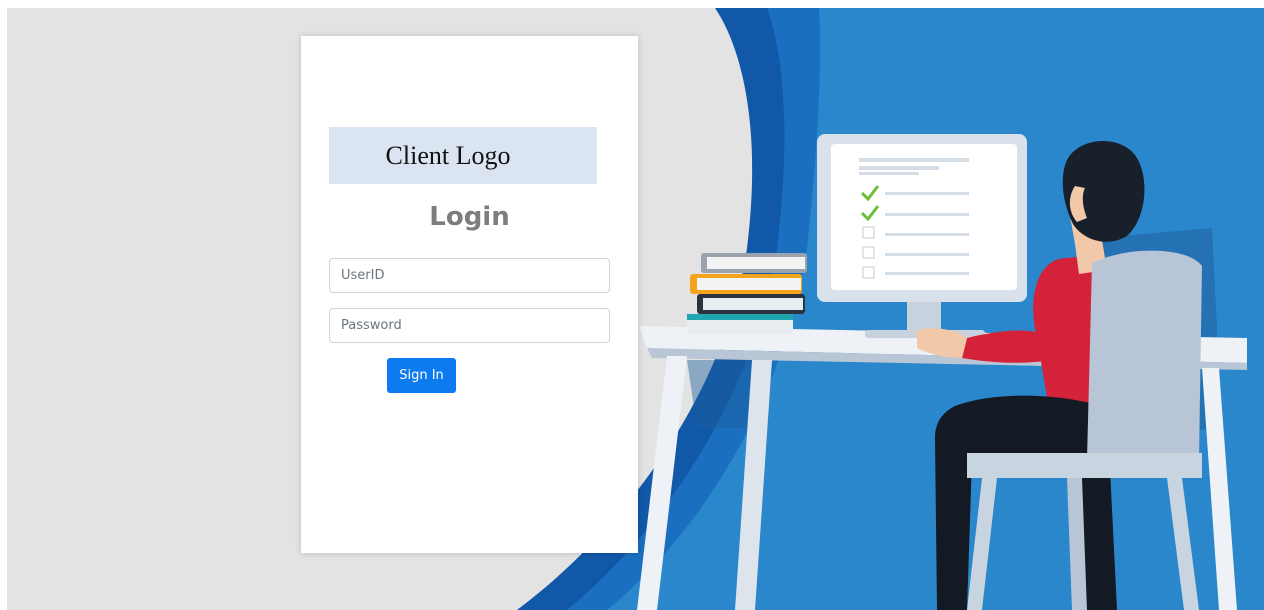  What do you see at coordinates (469, 217) in the screenshot?
I see `login-title: Login` at bounding box center [469, 217].